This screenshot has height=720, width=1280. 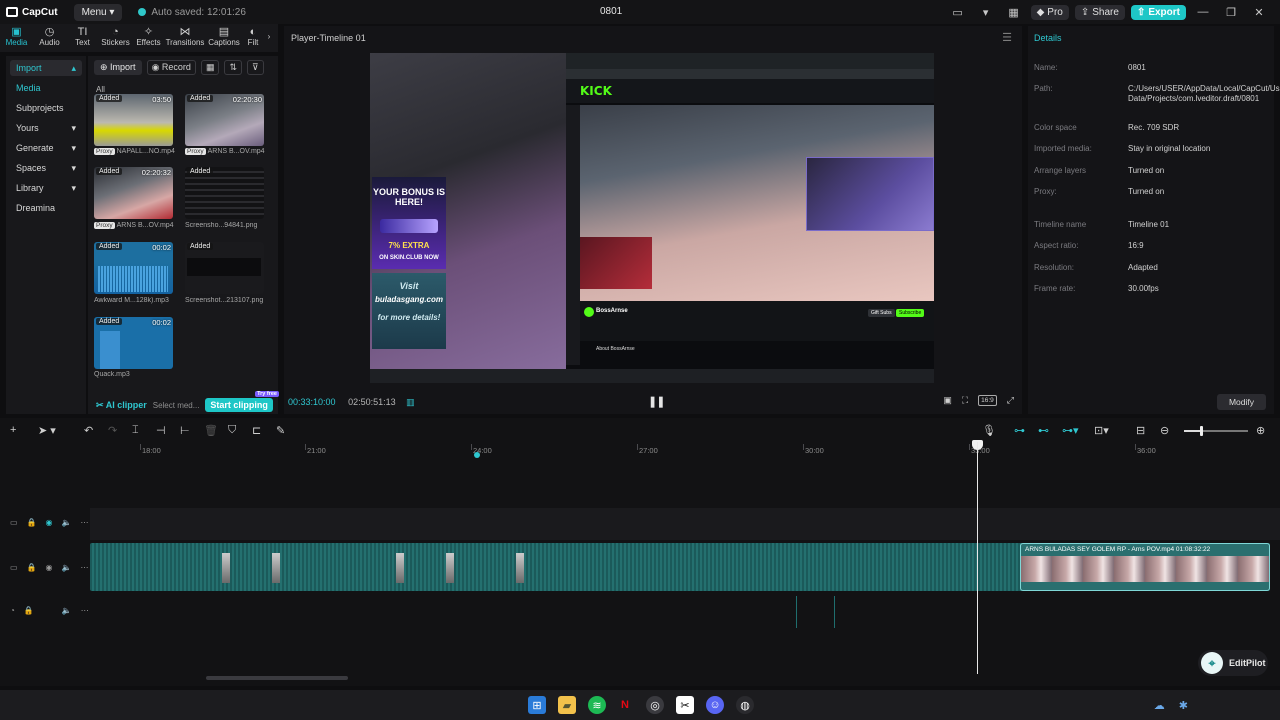 I want to click on spotify-icon: ≋, so click(x=597, y=705).